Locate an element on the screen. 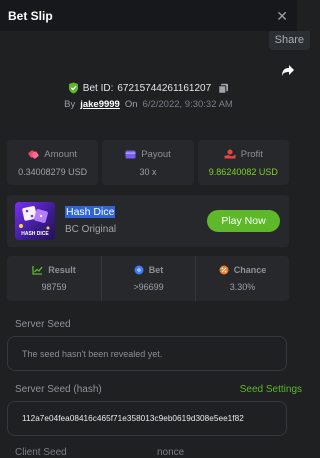 The image size is (320, 458). bet-meta-row: By jake9999 On 6/2/2022, 9:30:32 AM is located at coordinates (148, 104).